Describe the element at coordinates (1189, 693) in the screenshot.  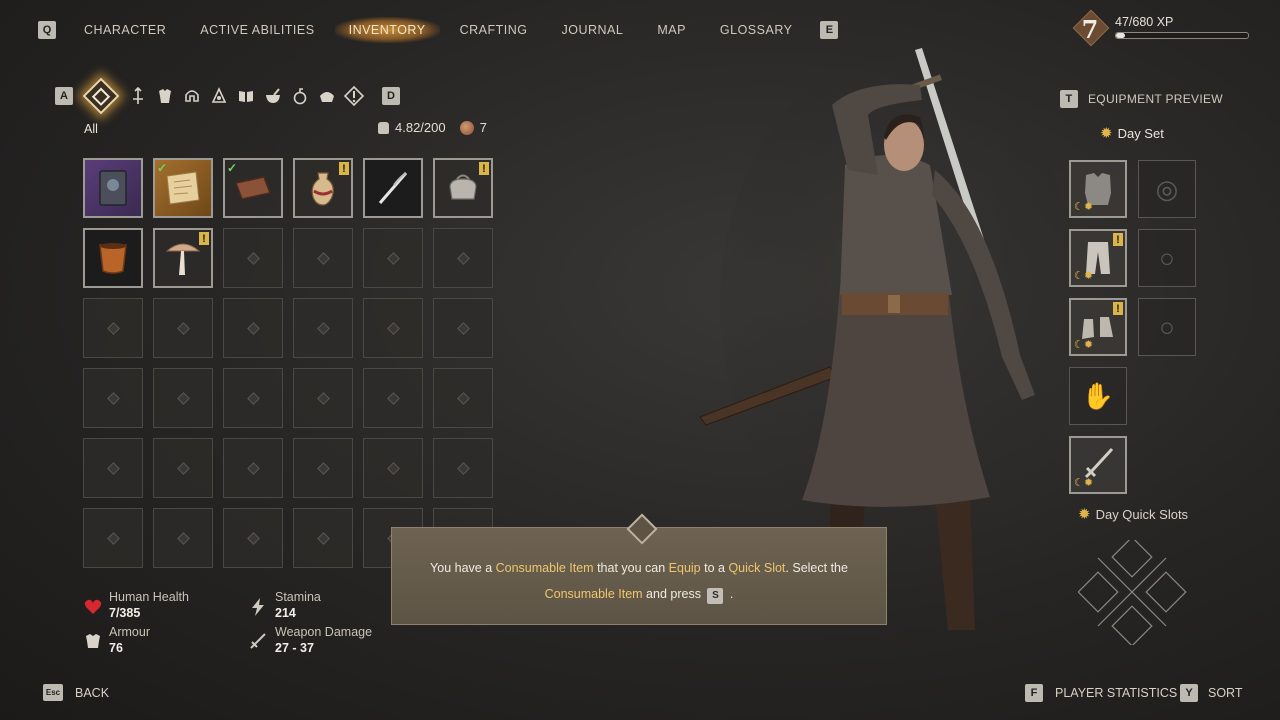
I see `y-key: Y` at that location.